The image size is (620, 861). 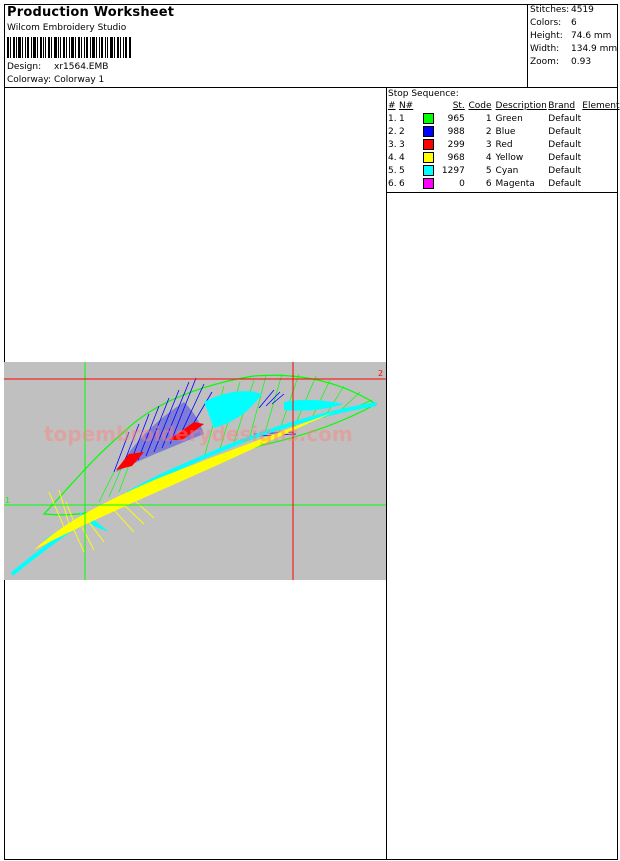 What do you see at coordinates (81, 67) in the screenshot?
I see `design-filename: xr1564.EMB` at bounding box center [81, 67].